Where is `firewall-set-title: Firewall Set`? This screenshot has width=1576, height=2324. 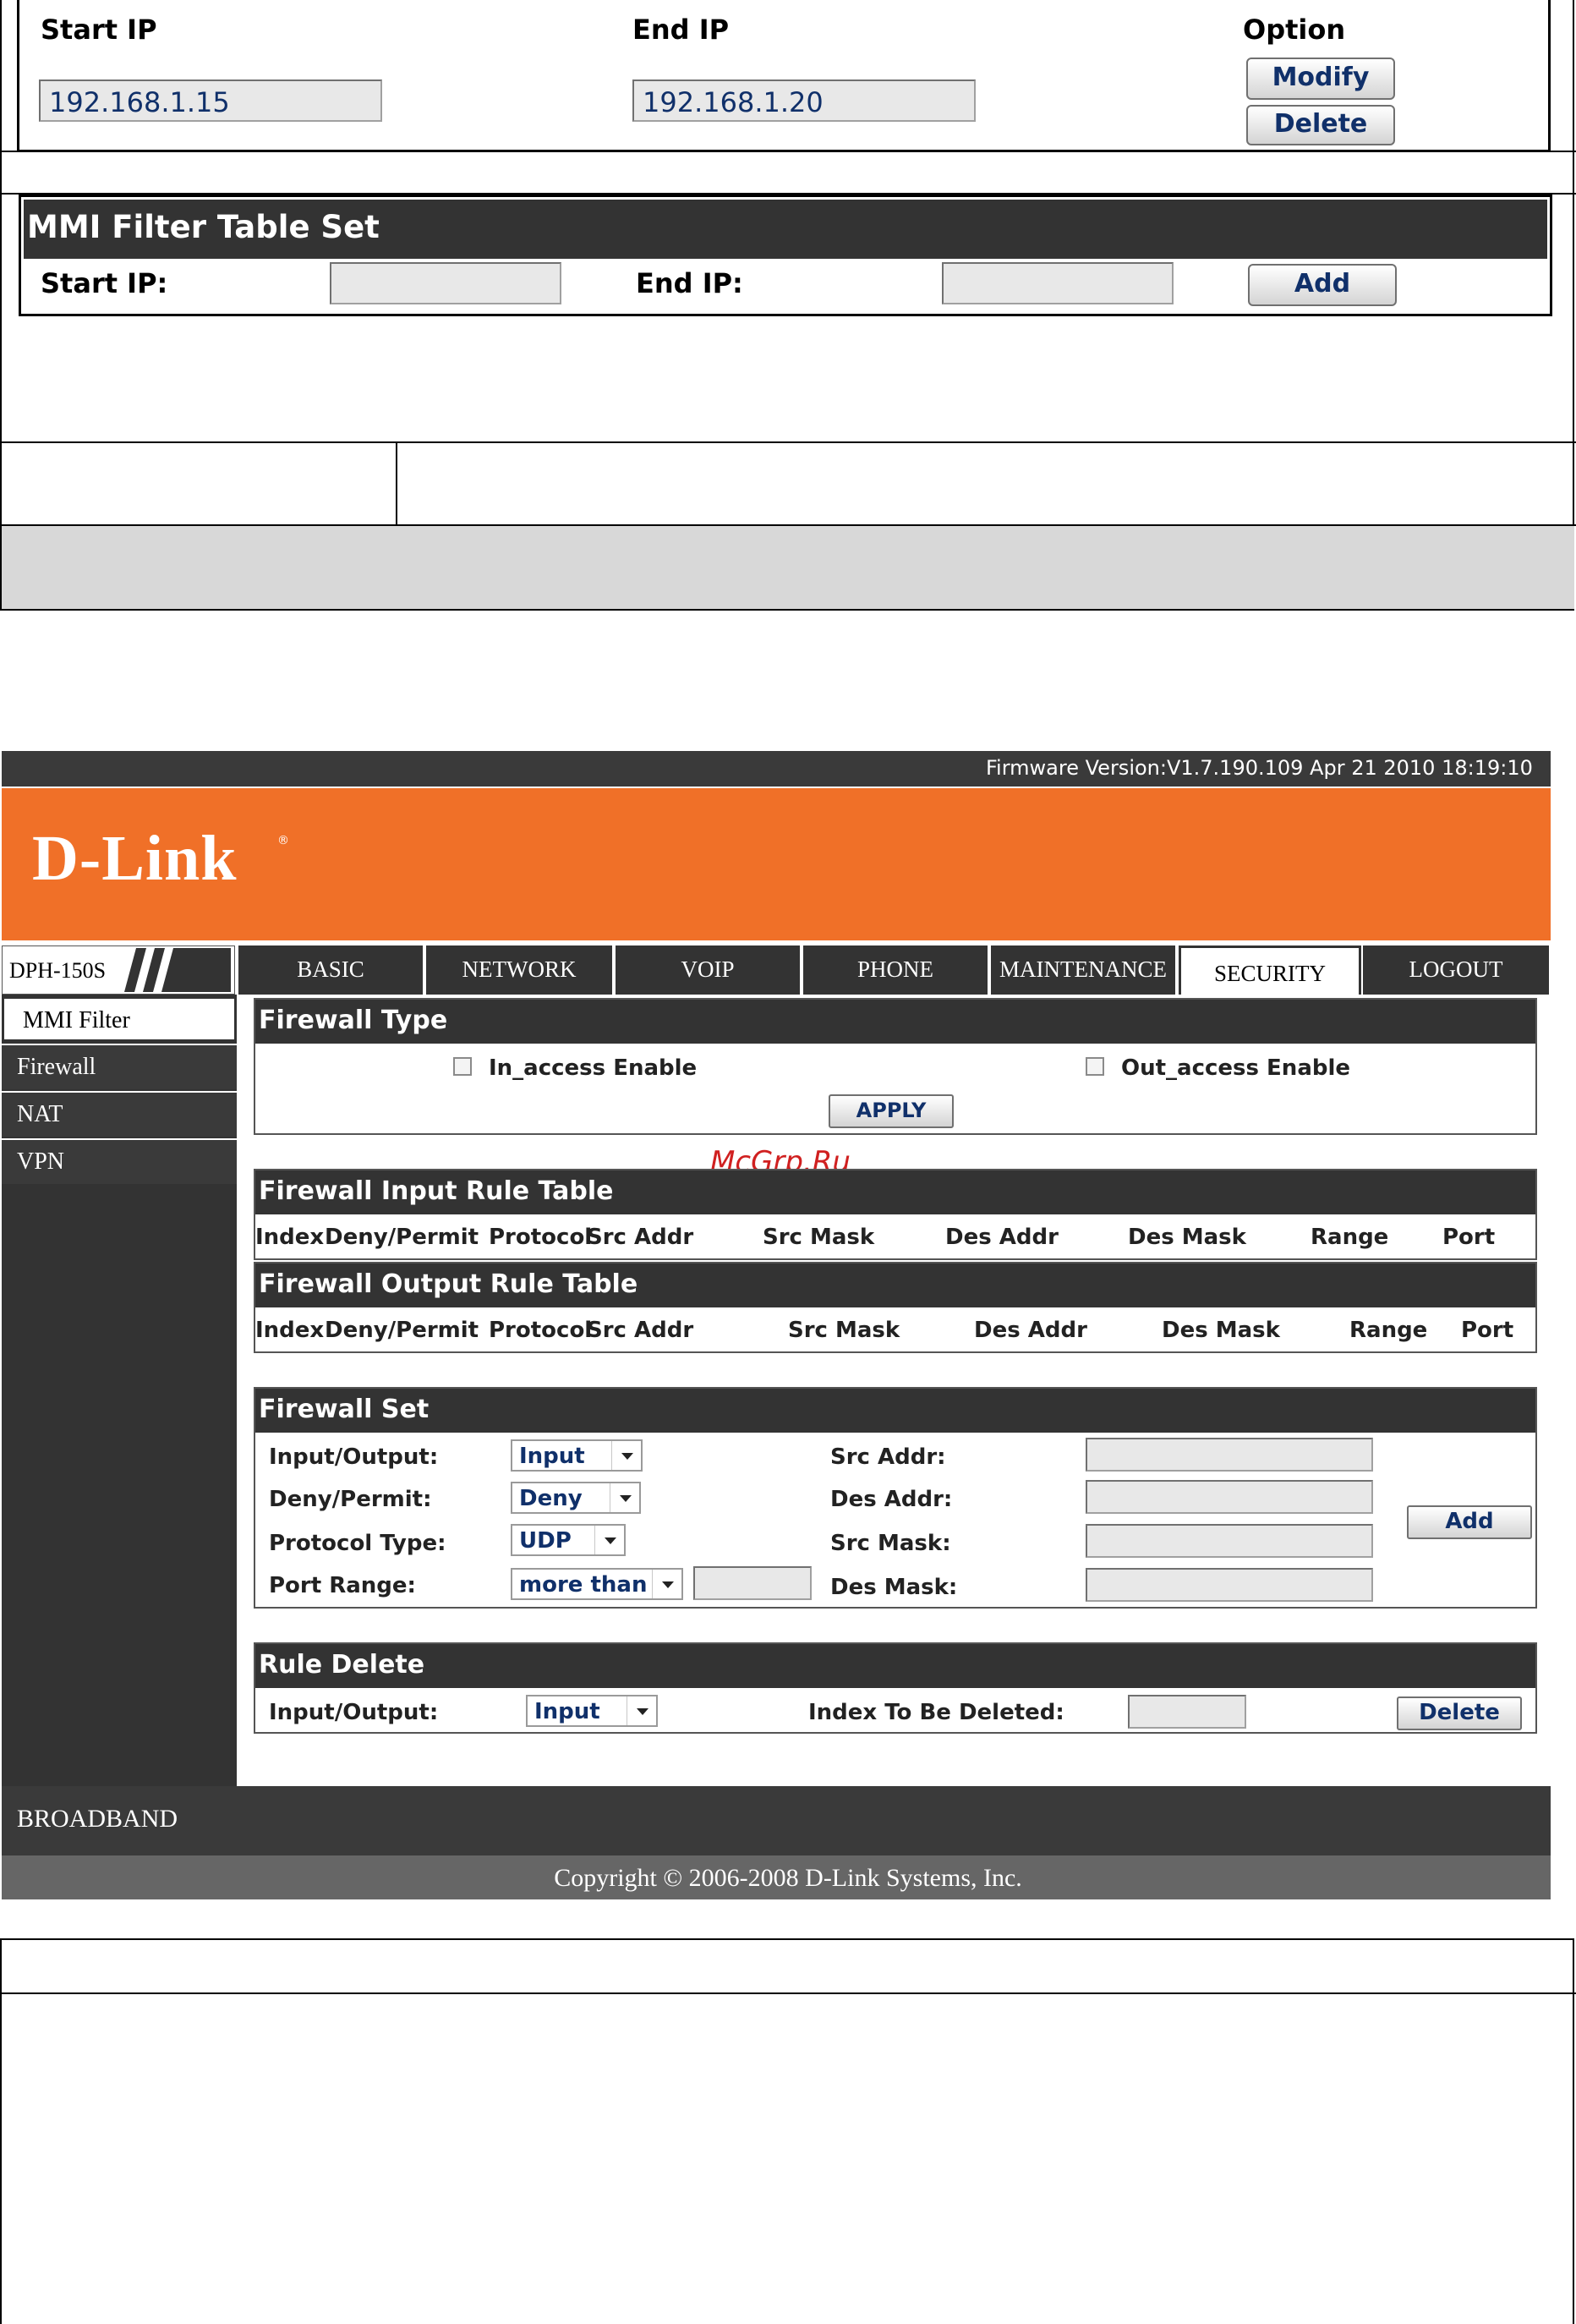 firewall-set-title: Firewall Set is located at coordinates (895, 1411).